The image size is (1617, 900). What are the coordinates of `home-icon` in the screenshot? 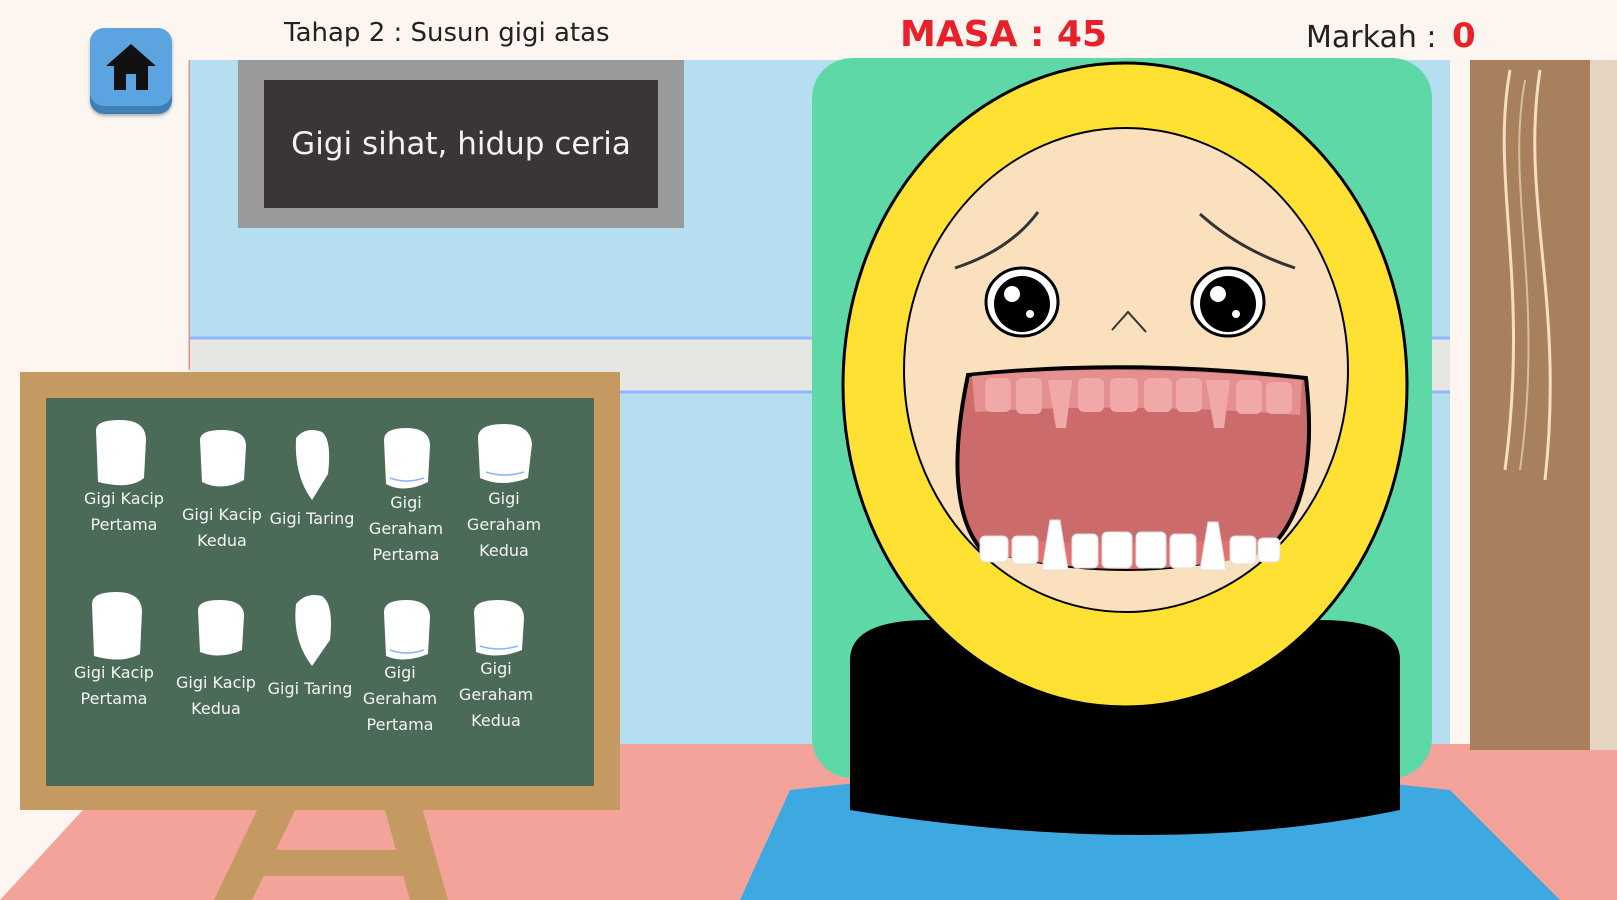 It's located at (131, 67).